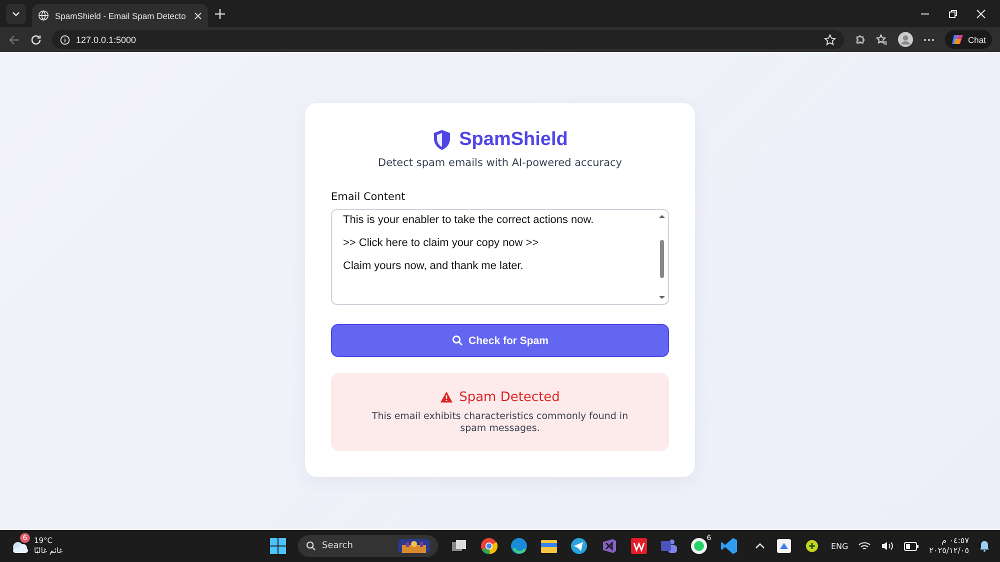 The width and height of the screenshot is (1000, 562). Describe the element at coordinates (662, 216) in the screenshot. I see `scroll-up-icon` at that location.